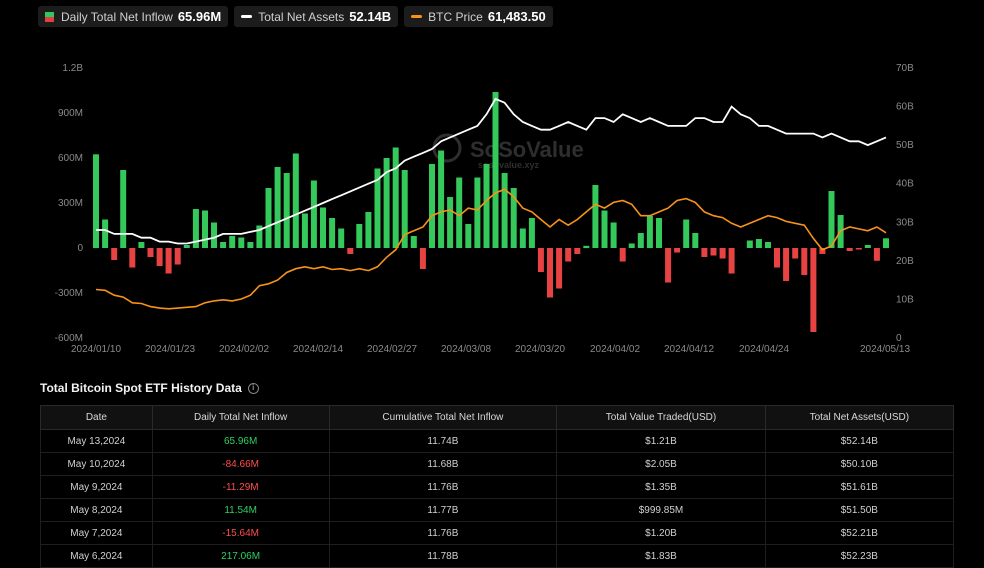 The width and height of the screenshot is (984, 568). Describe the element at coordinates (497, 533) in the screenshot. I see `table-row: May 7,2024 -15.64M 11.76B $1.20B $52.21B` at that location.